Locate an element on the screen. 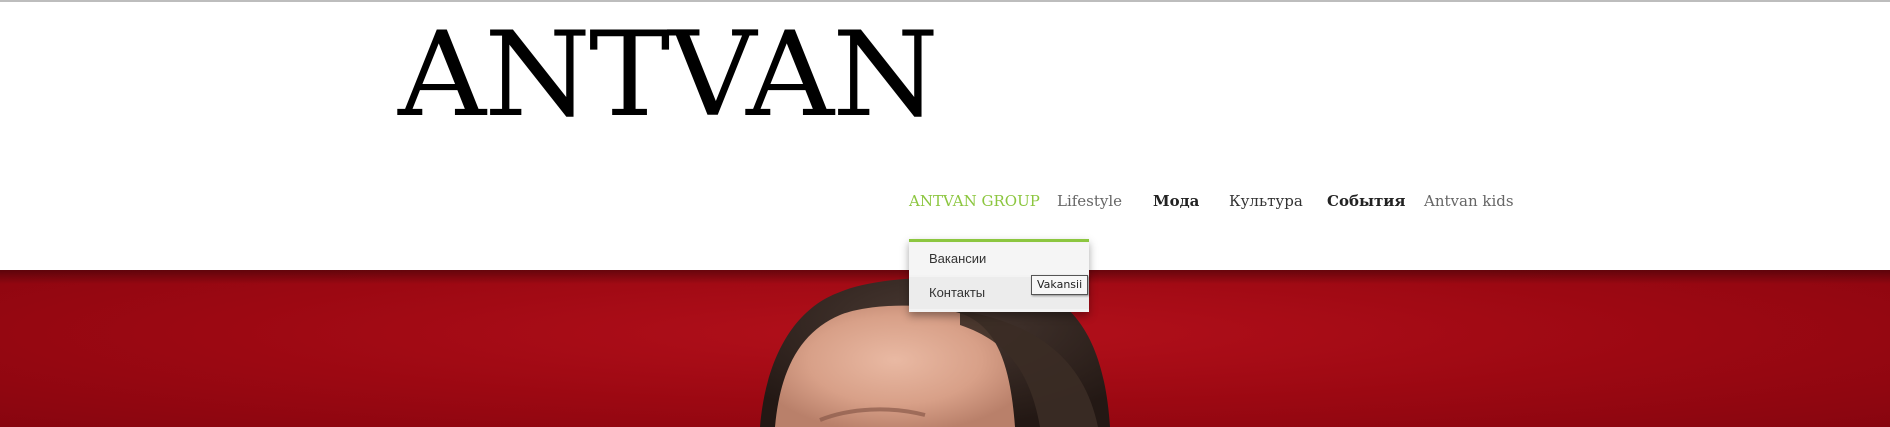  nav-item-fashion: Мода is located at coordinates (1176, 201).